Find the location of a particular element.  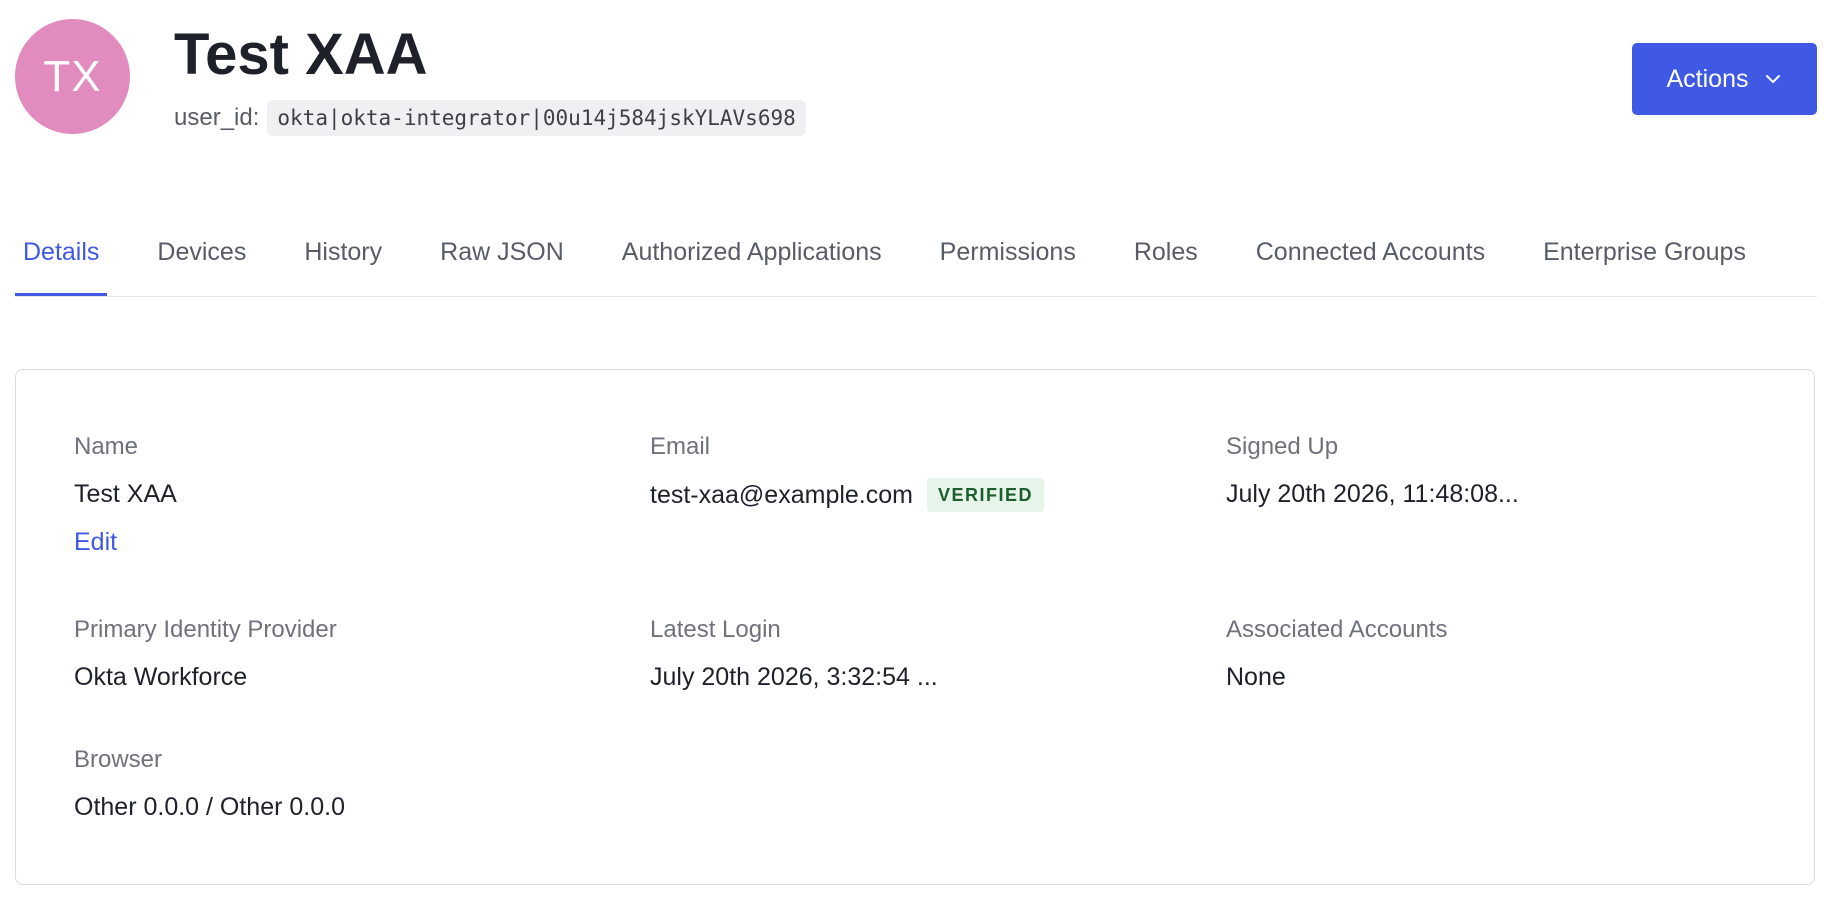

tab-authorized-applications: Authorized Applications is located at coordinates (752, 263).